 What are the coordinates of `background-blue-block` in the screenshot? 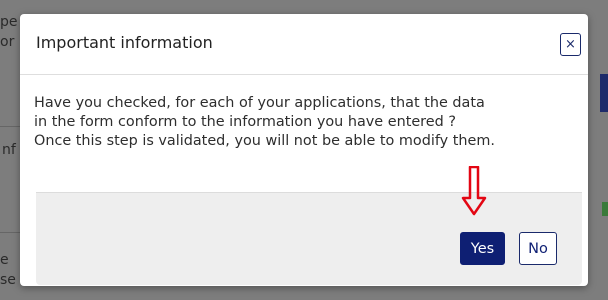 It's located at (604, 93).